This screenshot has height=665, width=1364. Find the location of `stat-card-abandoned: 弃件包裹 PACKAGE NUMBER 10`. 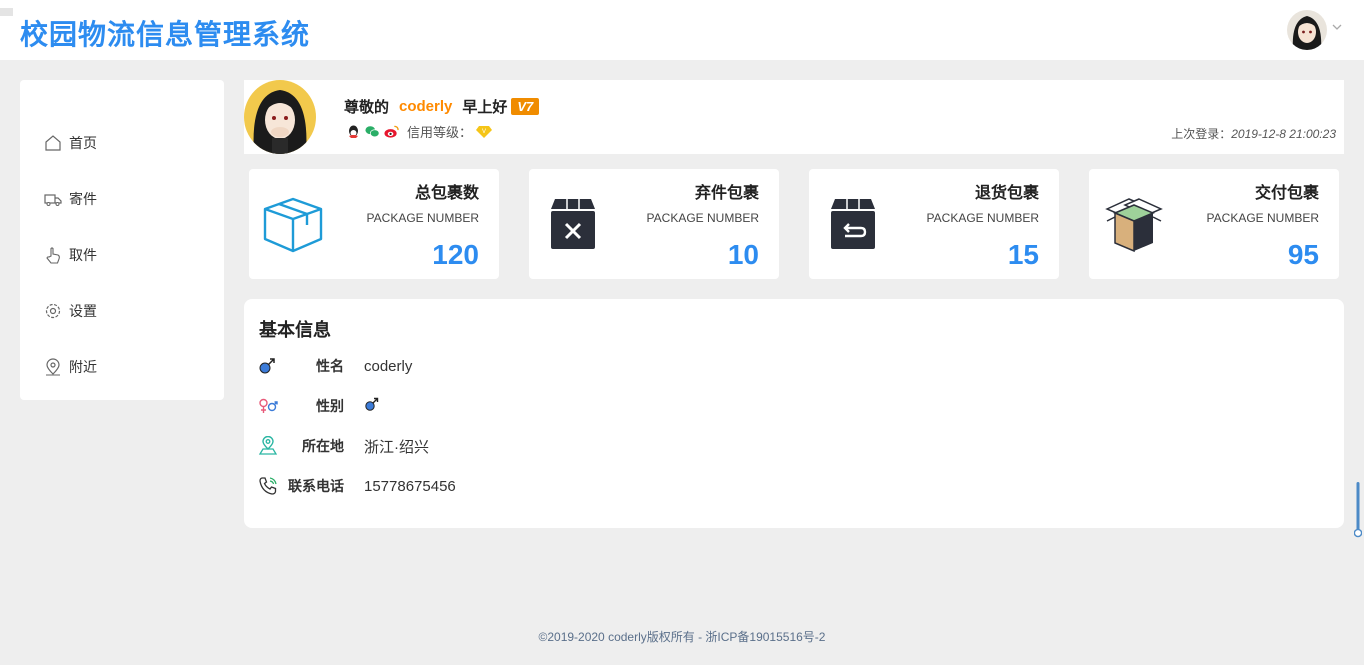

stat-card-abandoned: 弃件包裹 PACKAGE NUMBER 10 is located at coordinates (654, 224).